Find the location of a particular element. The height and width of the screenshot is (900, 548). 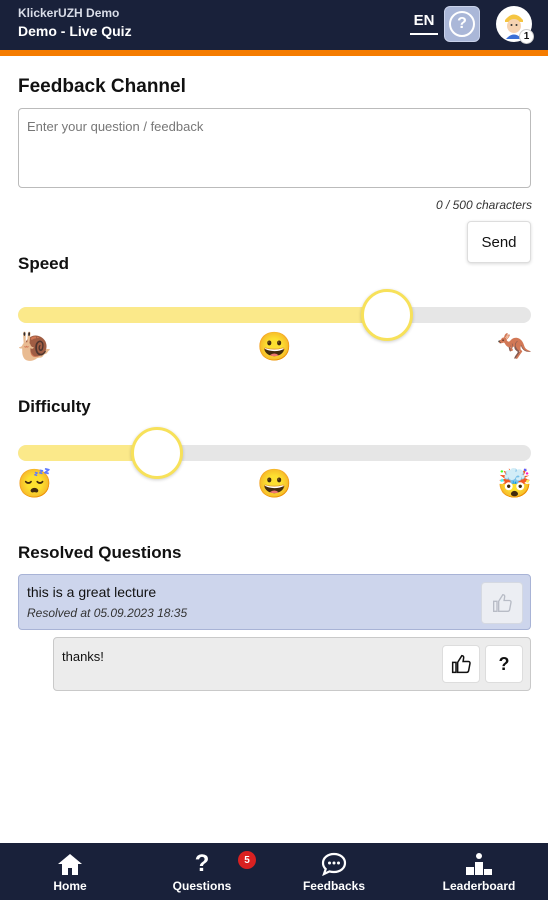

send-button: Send is located at coordinates (499, 242).